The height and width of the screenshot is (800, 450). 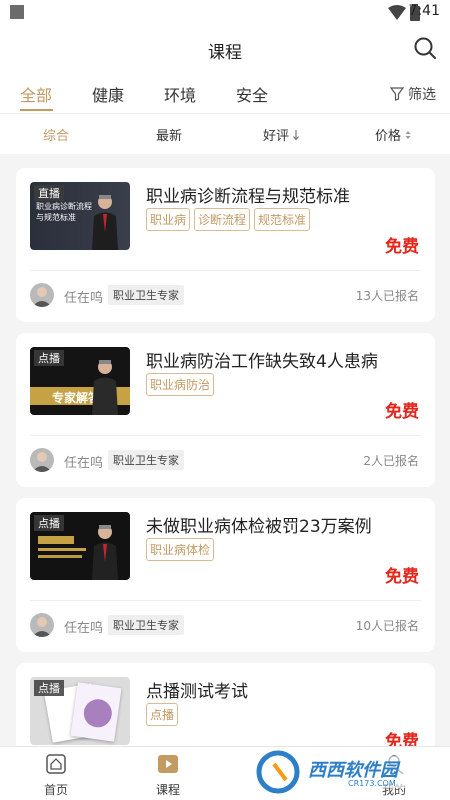 I want to click on thumbnail-text: 职业病诊断流程, so click(x=64, y=206).